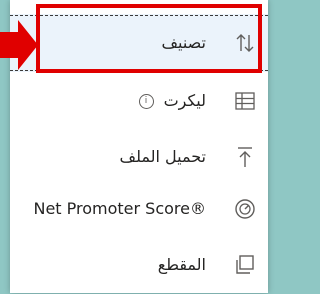 The image size is (320, 294). I want to click on gauge-icon, so click(245, 209).